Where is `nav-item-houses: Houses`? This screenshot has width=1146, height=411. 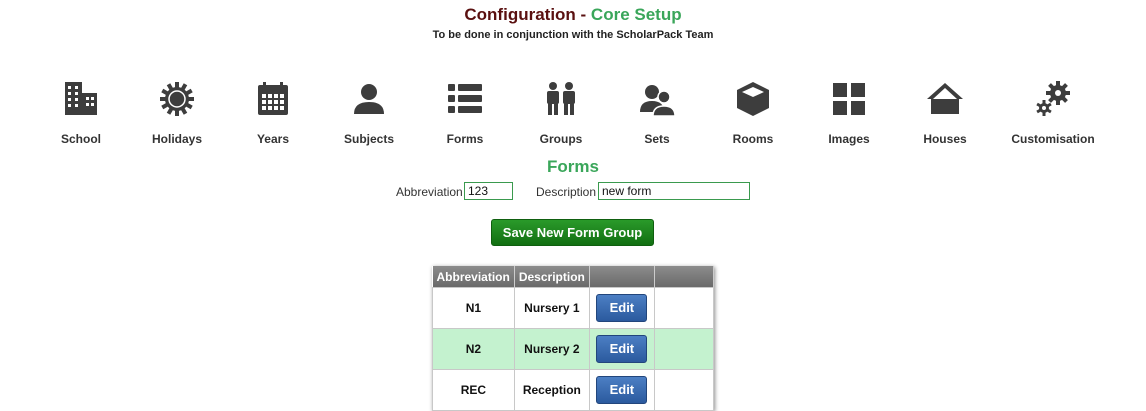 nav-item-houses: Houses is located at coordinates (945, 113).